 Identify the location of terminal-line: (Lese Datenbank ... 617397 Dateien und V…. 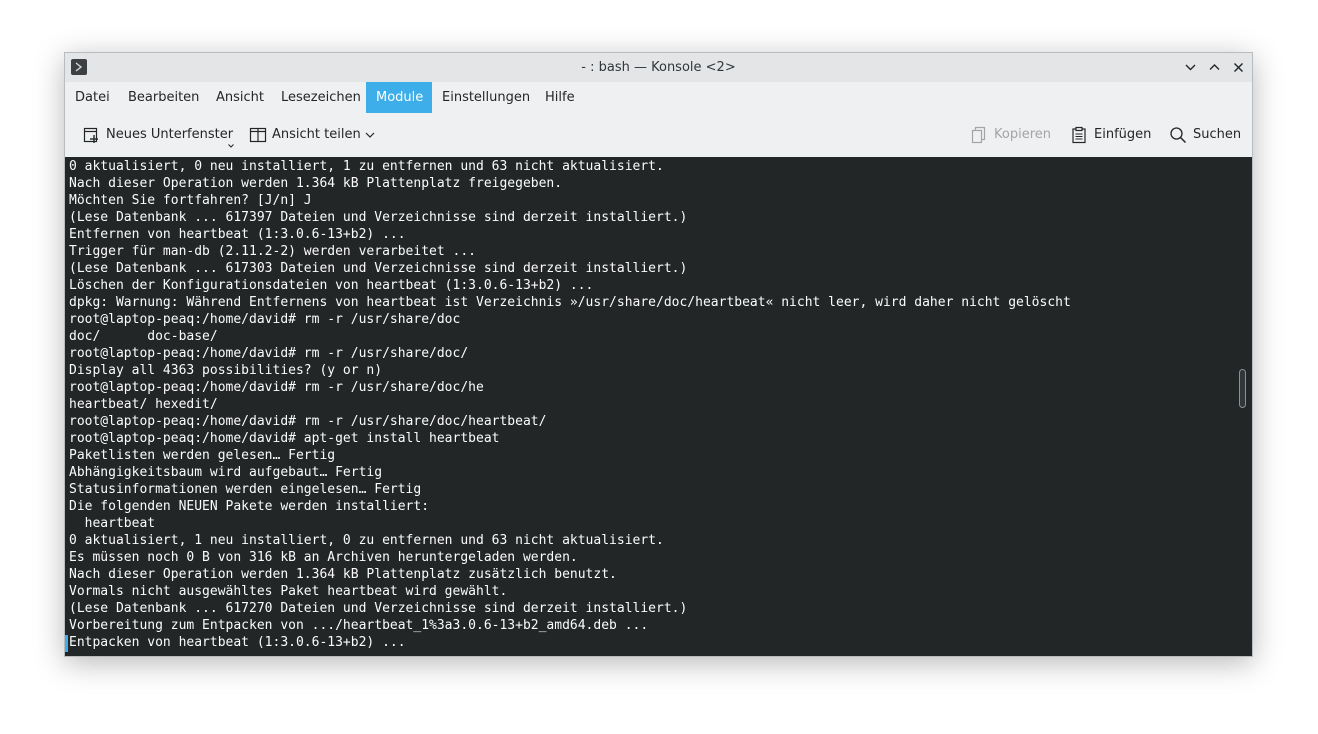
(378, 217).